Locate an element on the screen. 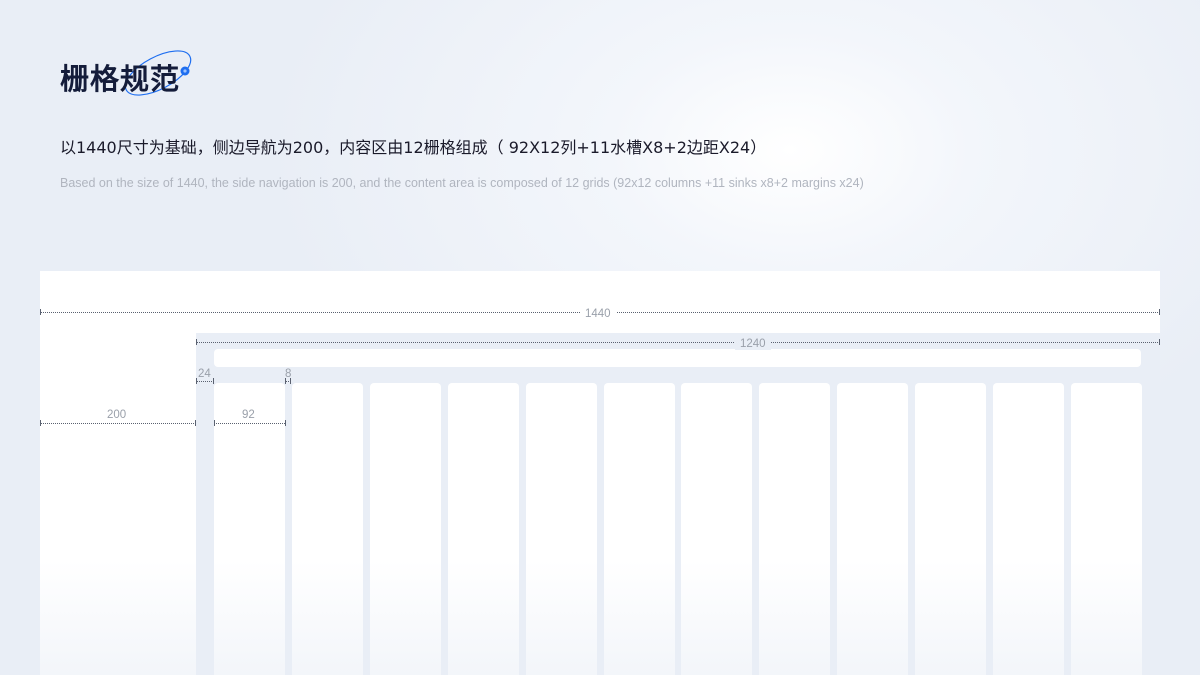 The width and height of the screenshot is (1200, 675). dimension-label-gutter: 8 is located at coordinates (288, 374).